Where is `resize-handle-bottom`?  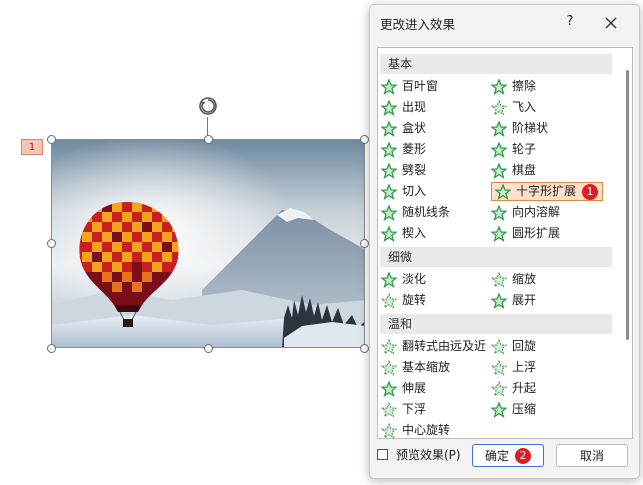 resize-handle-bottom is located at coordinates (208, 348).